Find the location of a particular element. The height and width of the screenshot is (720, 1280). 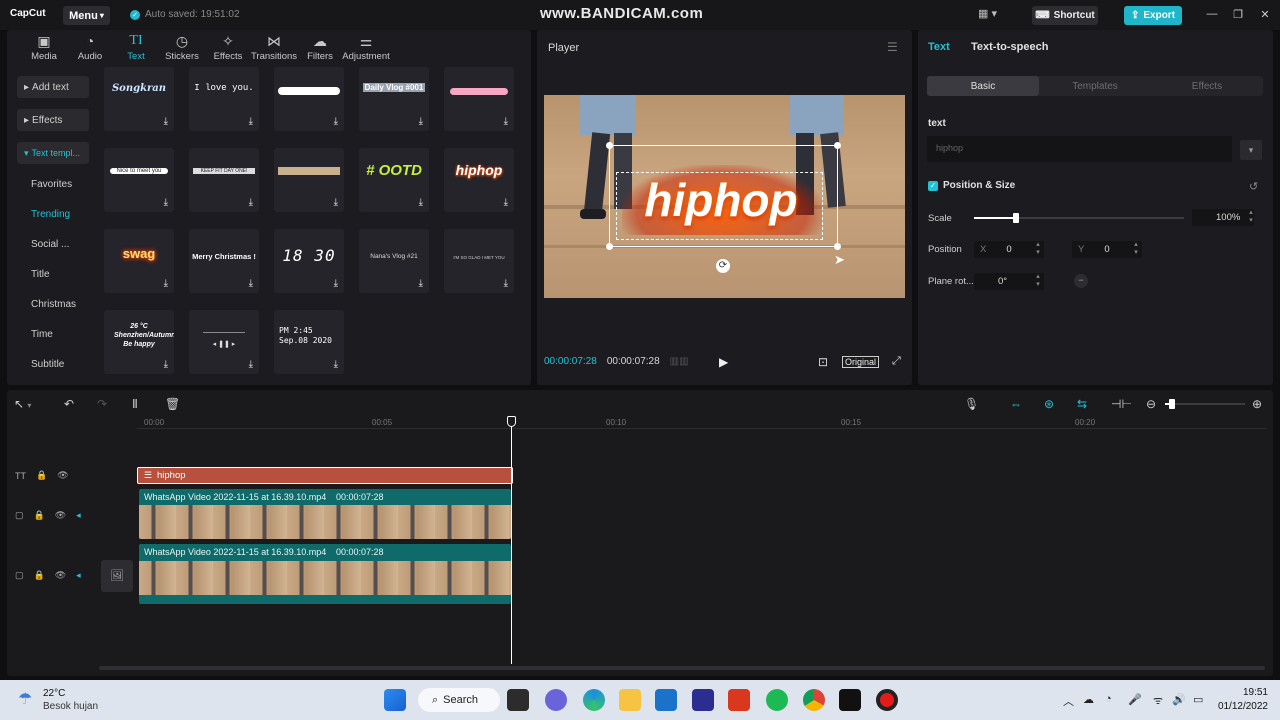

reset-icon: ↺ is located at coordinates (1253, 186).